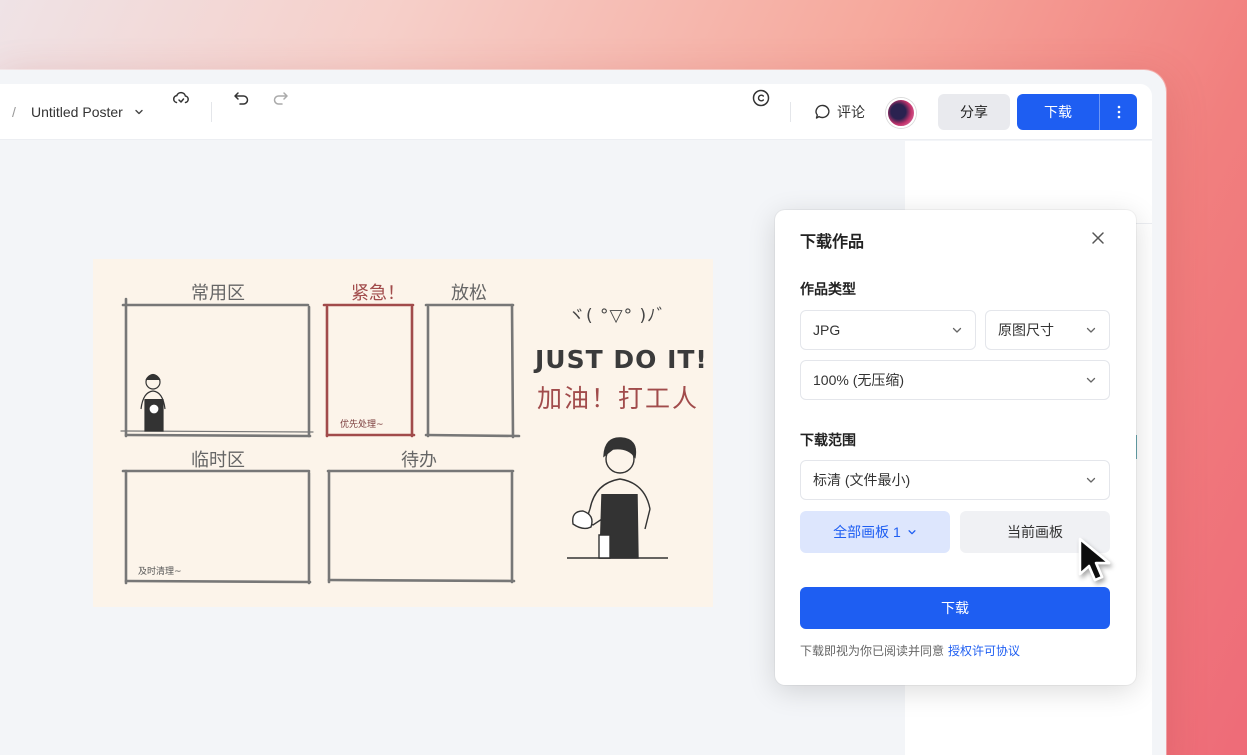 The height and width of the screenshot is (755, 1247). I want to click on more-vertical-icon, so click(1118, 112).